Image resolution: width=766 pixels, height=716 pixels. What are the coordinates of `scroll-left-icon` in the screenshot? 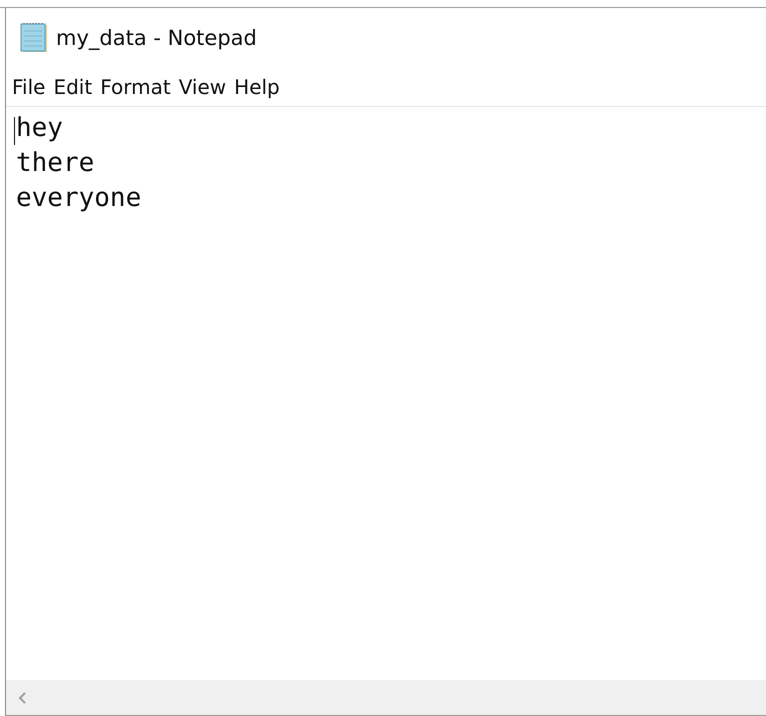 It's located at (22, 698).